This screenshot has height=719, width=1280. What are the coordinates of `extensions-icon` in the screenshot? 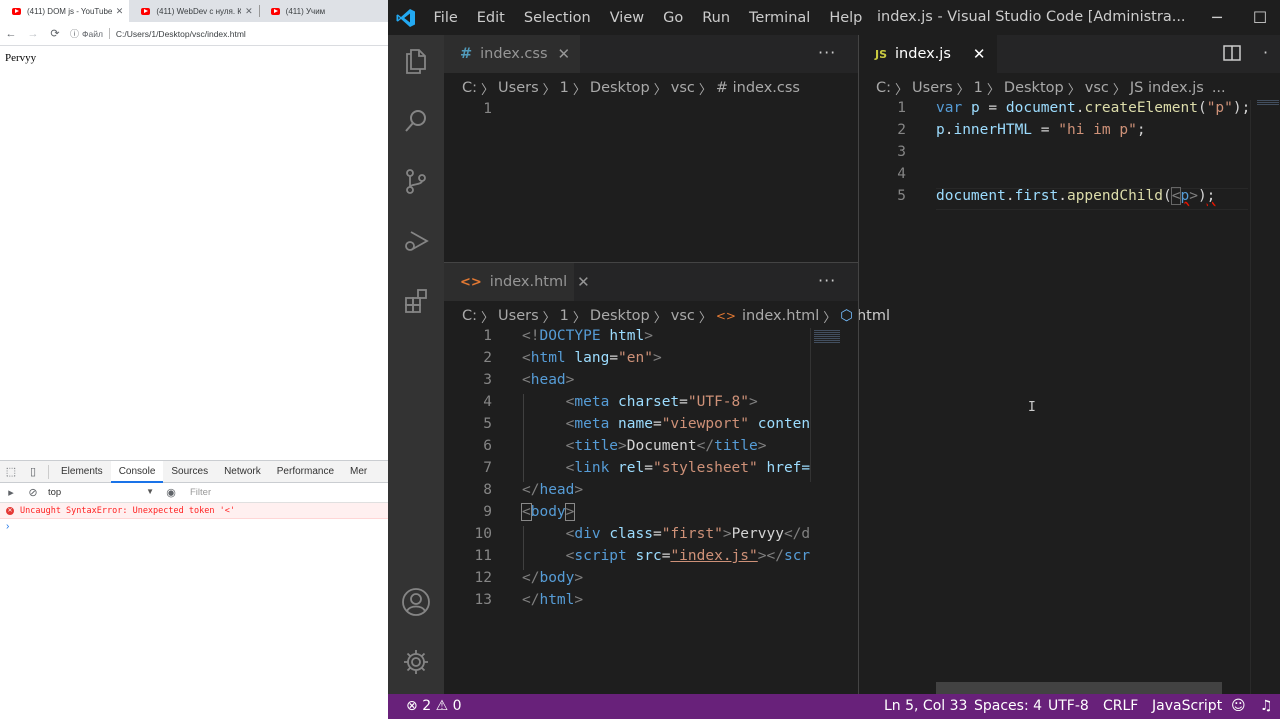 It's located at (416, 301).